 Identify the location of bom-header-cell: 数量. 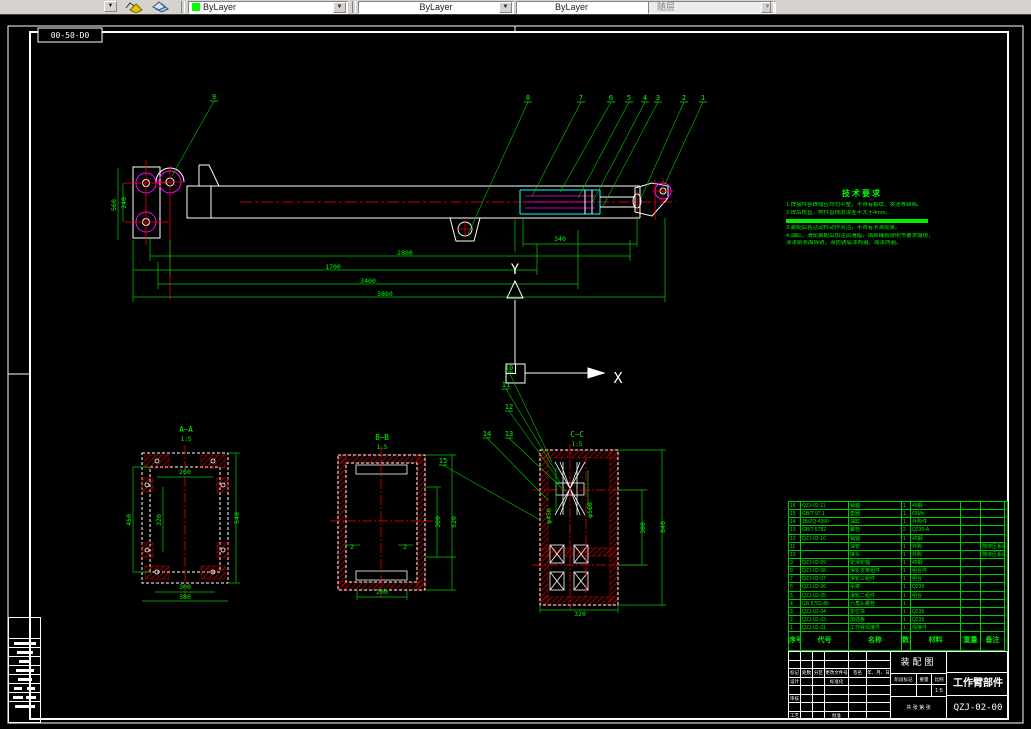
(906, 642).